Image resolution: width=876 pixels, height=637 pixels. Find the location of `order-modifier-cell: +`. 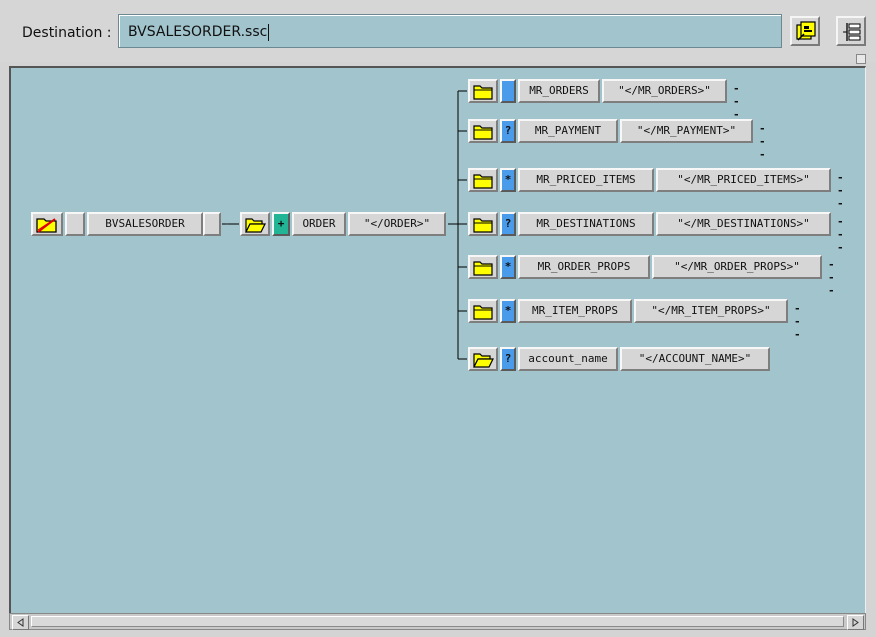

order-modifier-cell: + is located at coordinates (281, 224).